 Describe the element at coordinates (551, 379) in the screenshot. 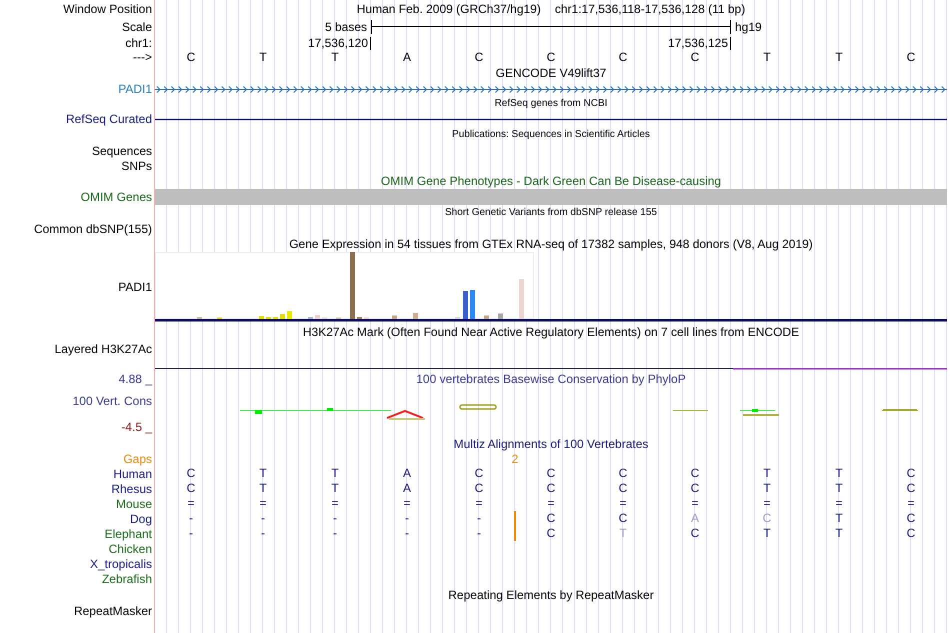

I see `track-title: 100 vertebrates Basewise Conservation by PhyloP` at that location.